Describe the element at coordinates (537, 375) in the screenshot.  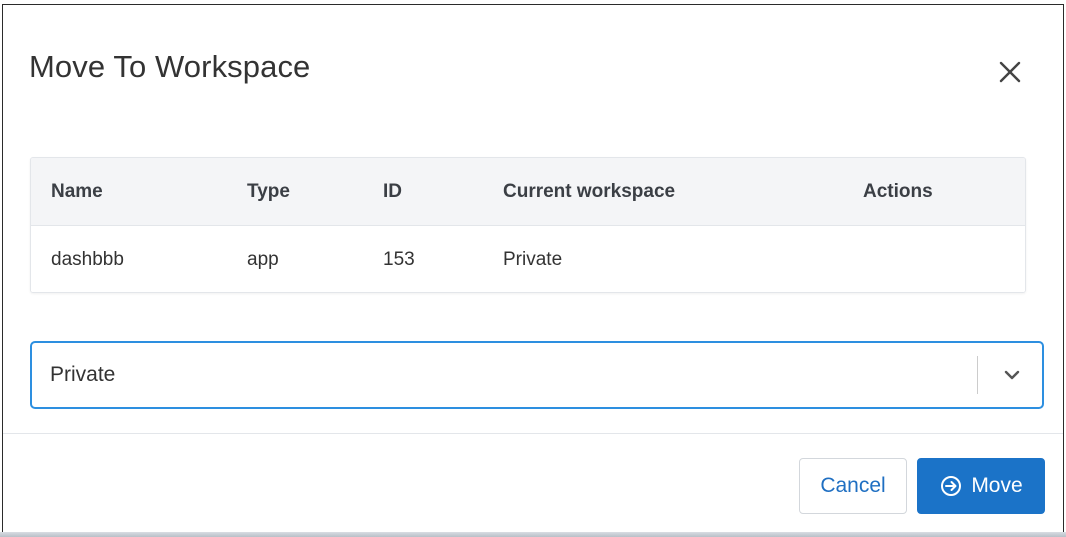
I see `workspace-select: Private` at that location.